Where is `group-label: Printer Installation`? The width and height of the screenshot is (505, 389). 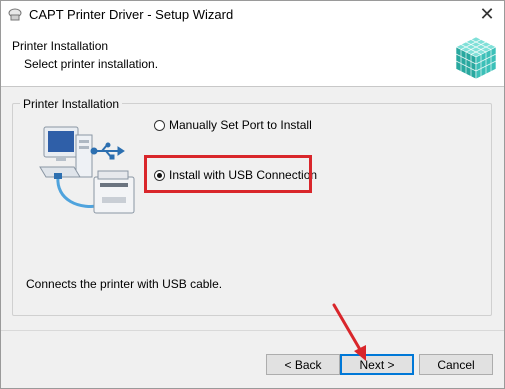
group-label: Printer Installation is located at coordinates (71, 104).